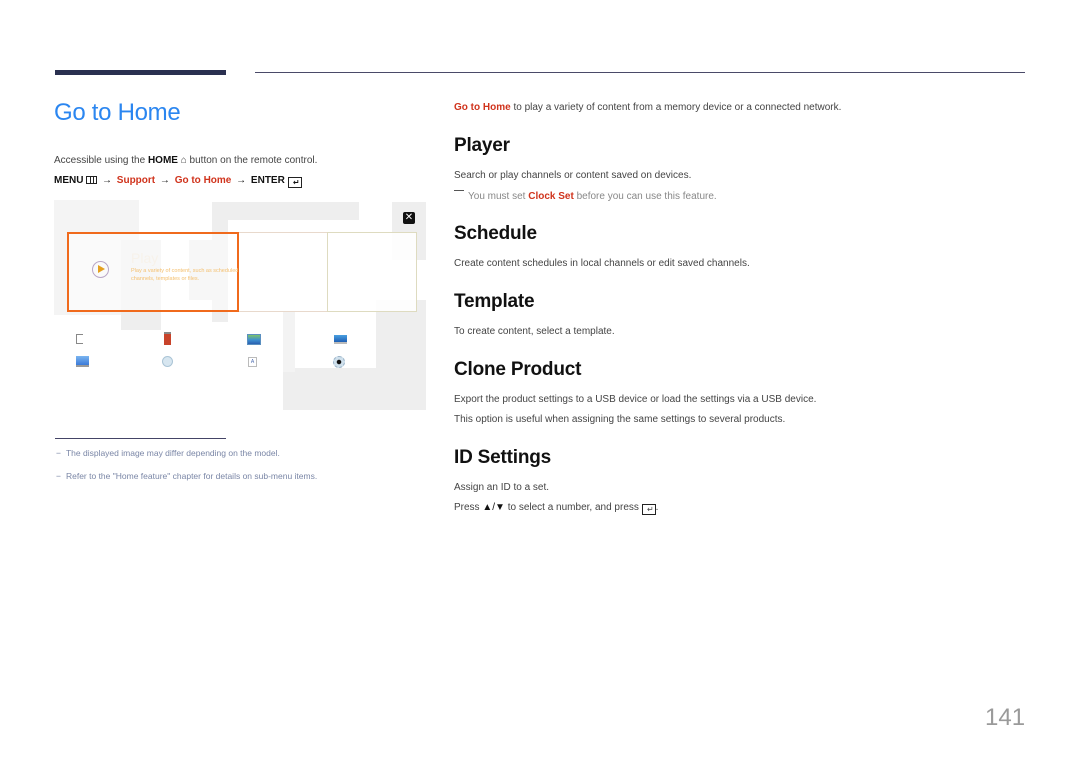 This screenshot has width=1080, height=763. I want to click on header-rule, so click(640, 72).